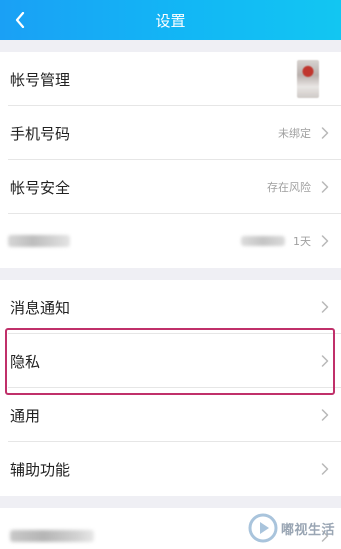 This screenshot has width=341, height=549. Describe the element at coordinates (170, 241) in the screenshot. I see `settings-row-blurred: 1天` at that location.